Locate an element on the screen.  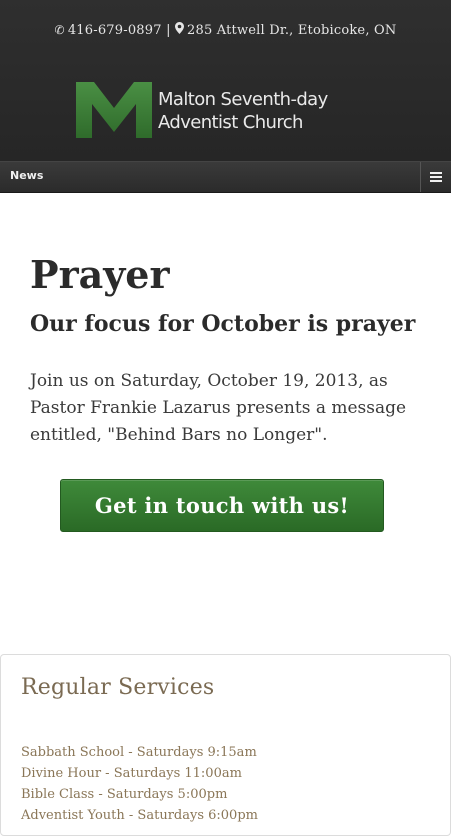
list-item: Bible Class - Saturdays 5:00pm is located at coordinates (124, 794).